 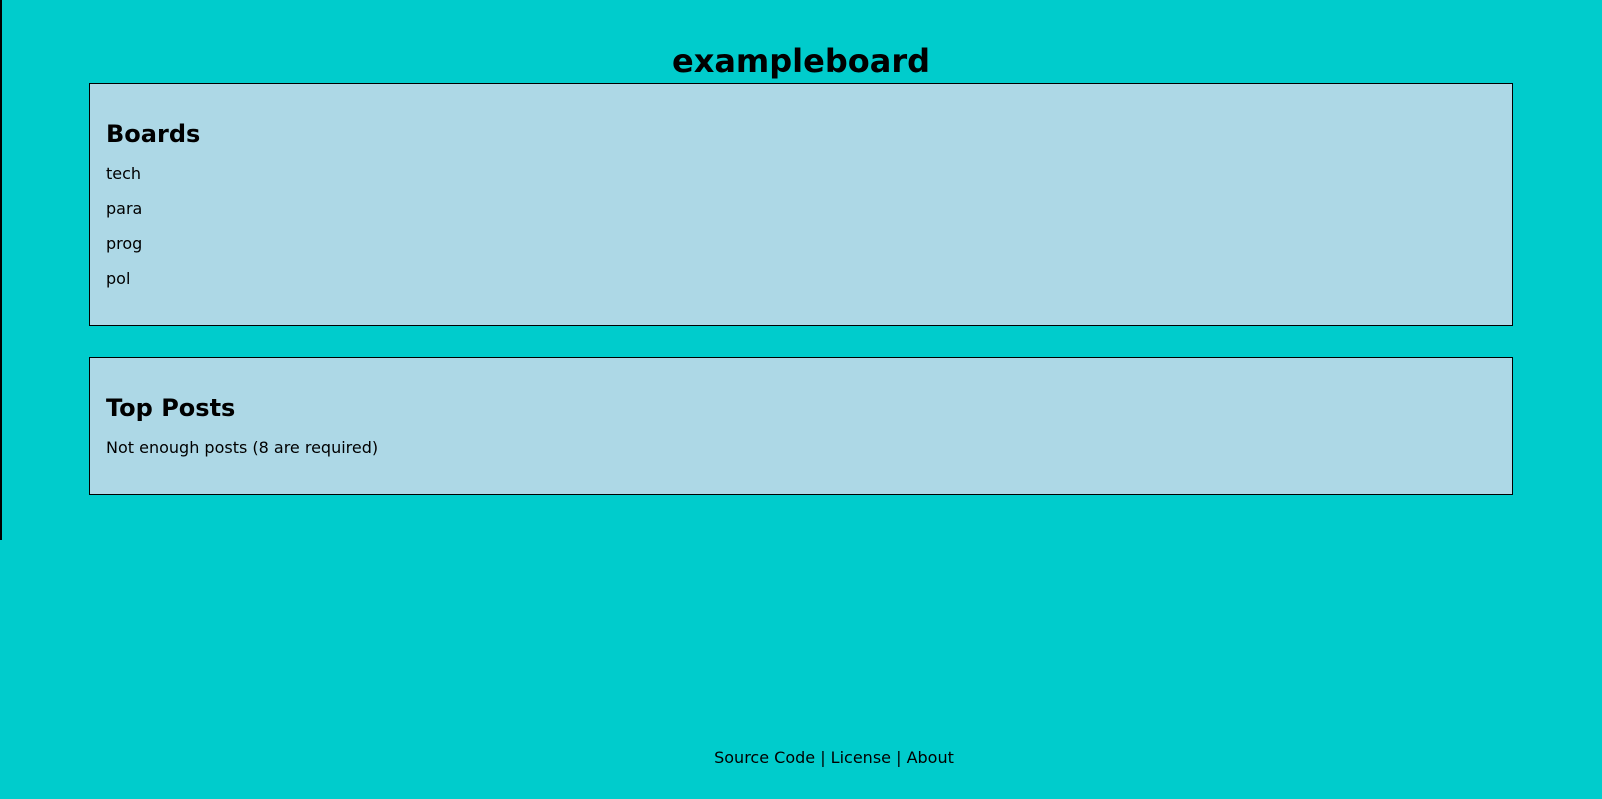 What do you see at coordinates (801, 181) in the screenshot?
I see `board-item-tech: tech` at bounding box center [801, 181].